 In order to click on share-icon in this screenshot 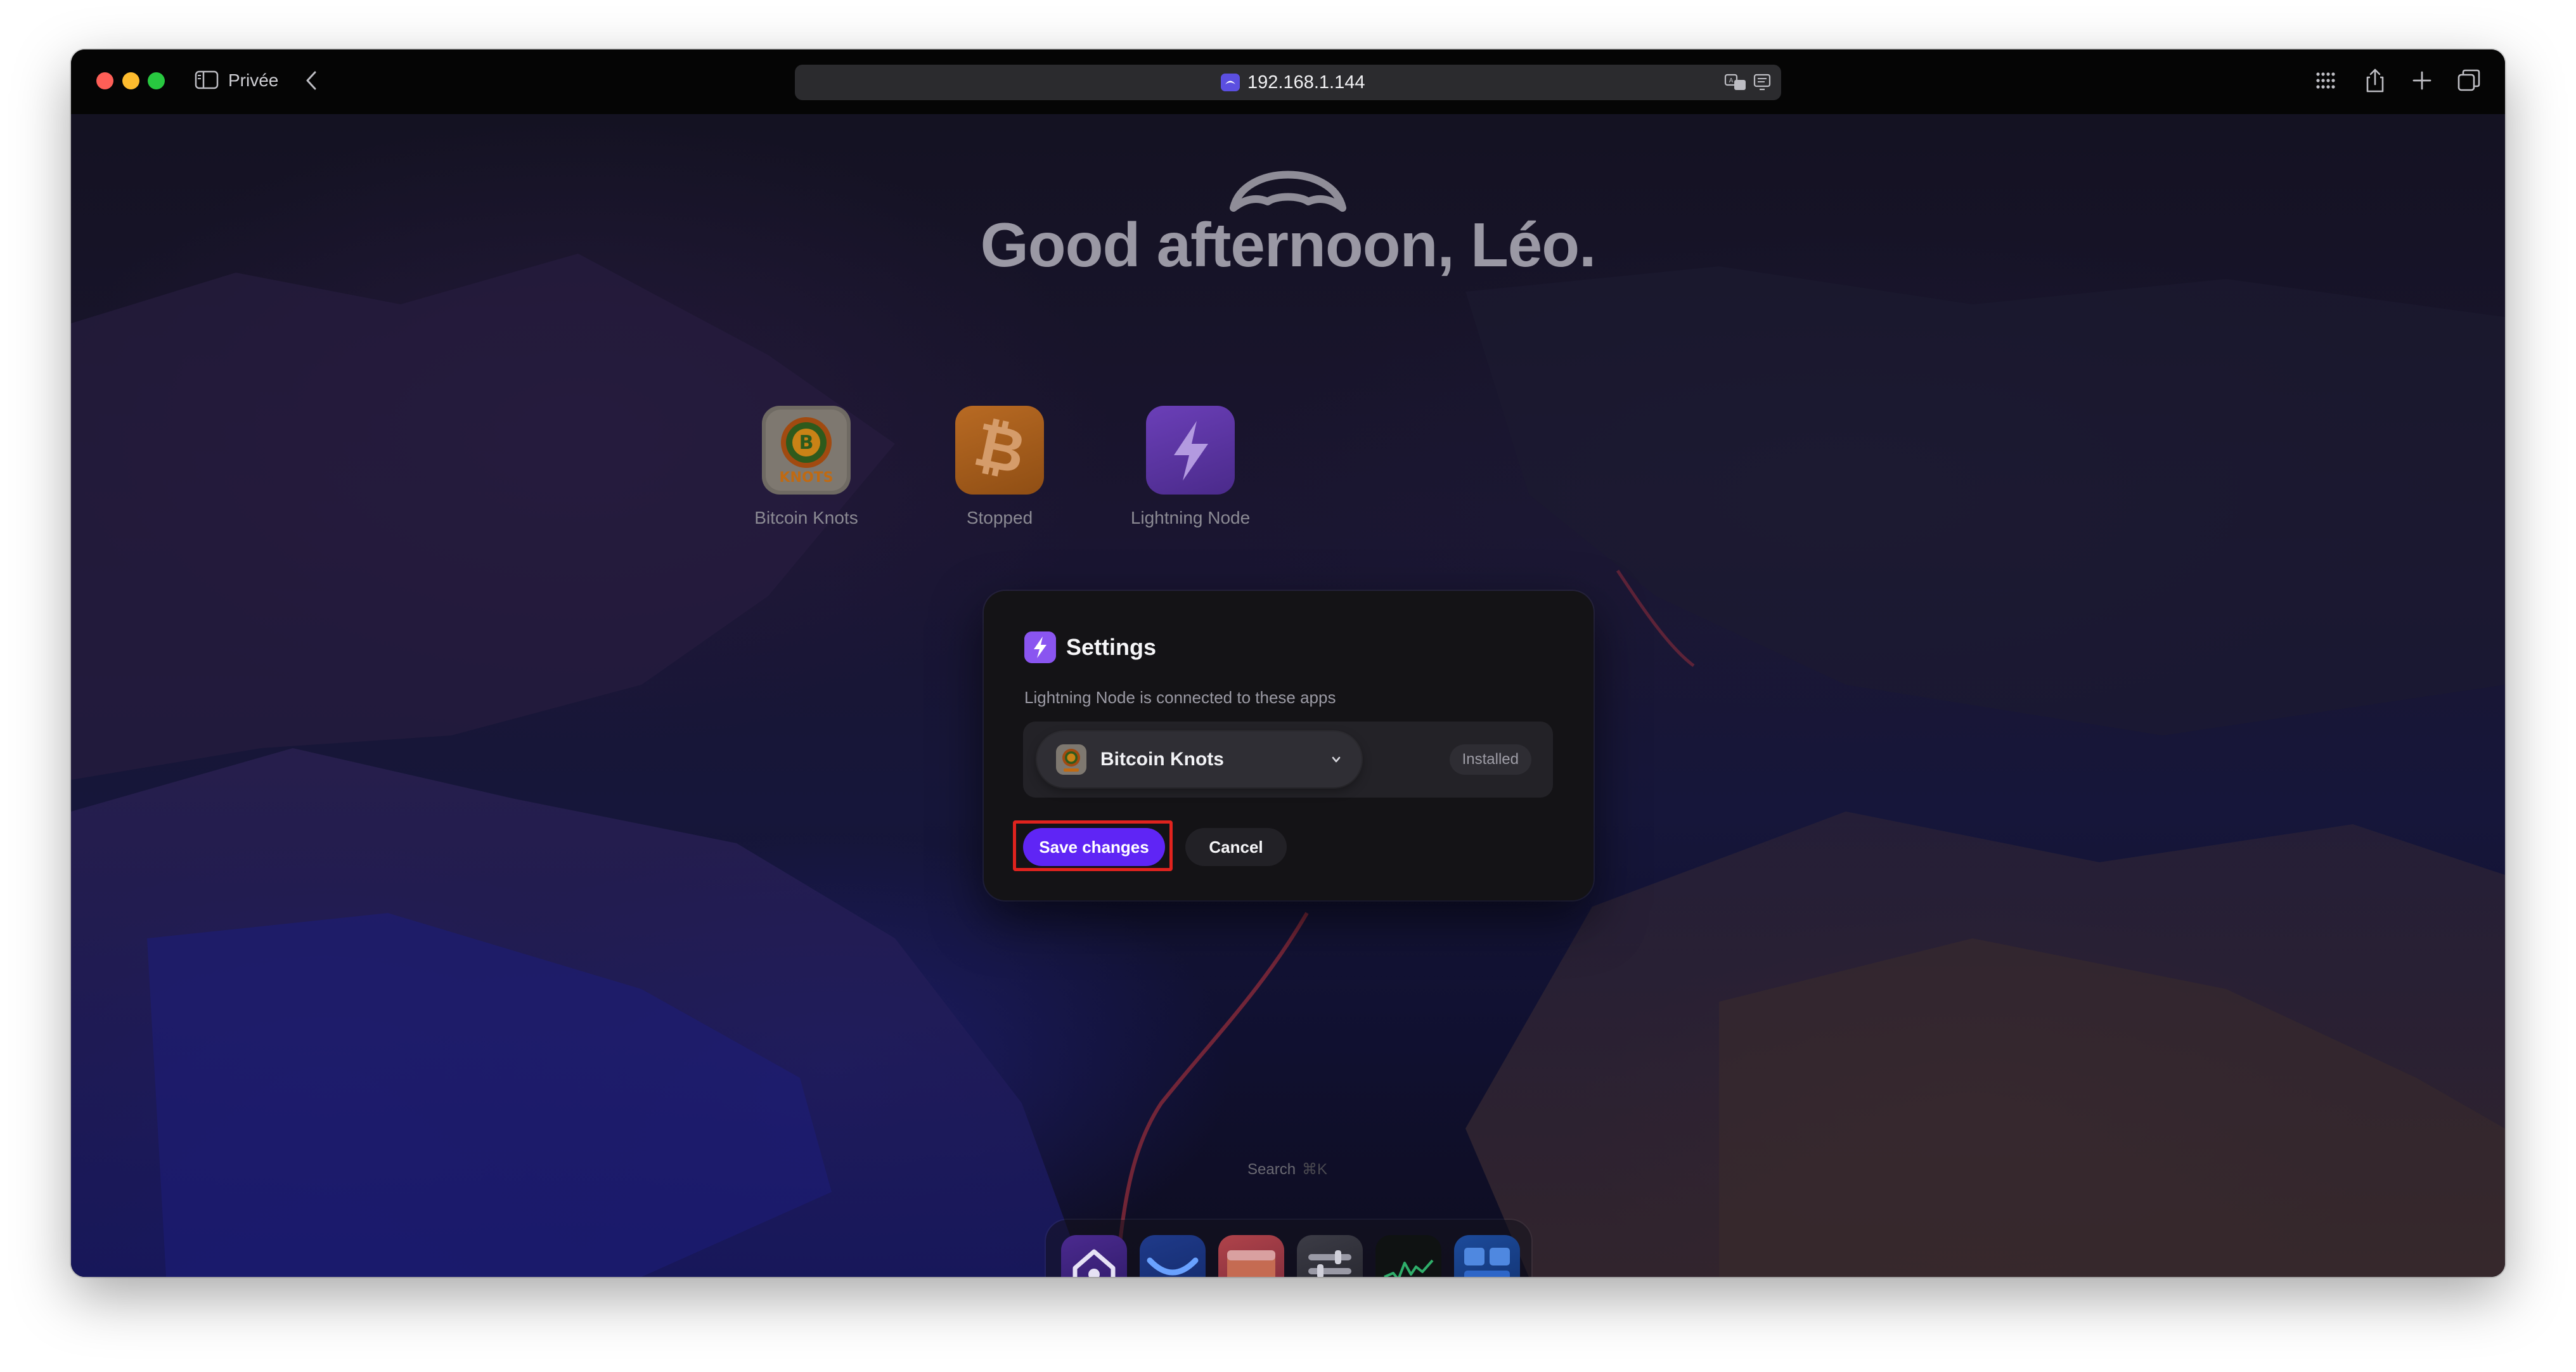, I will do `click(2375, 80)`.